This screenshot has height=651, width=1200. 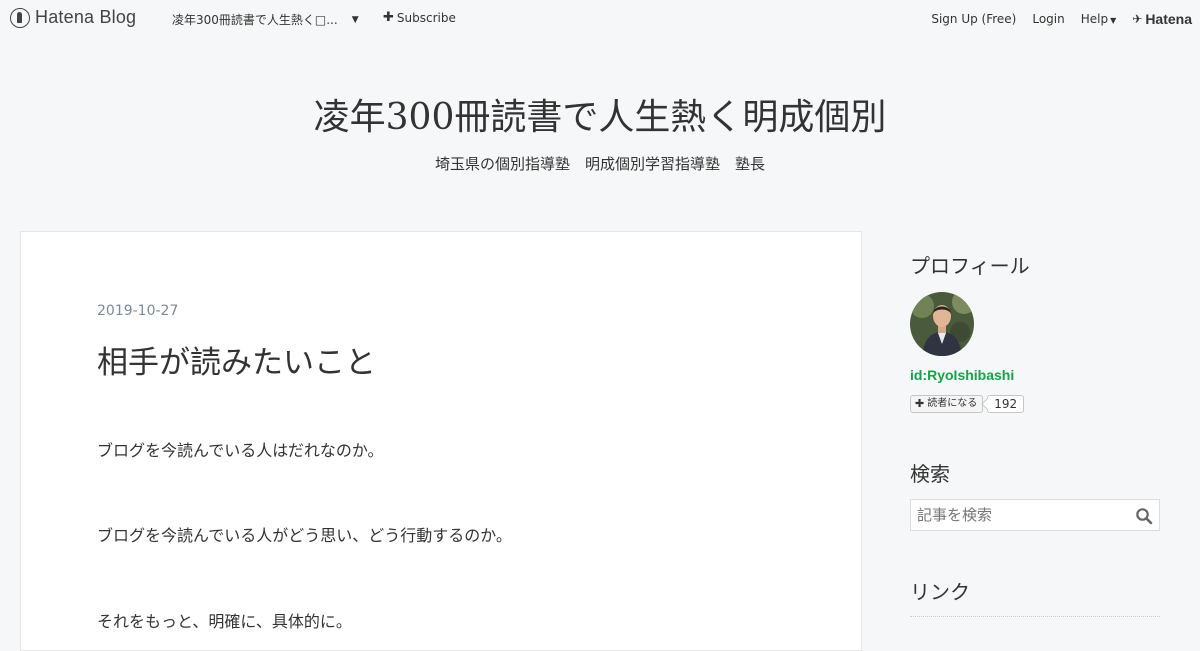 What do you see at coordinates (1144, 516) in the screenshot?
I see `search-icon` at bounding box center [1144, 516].